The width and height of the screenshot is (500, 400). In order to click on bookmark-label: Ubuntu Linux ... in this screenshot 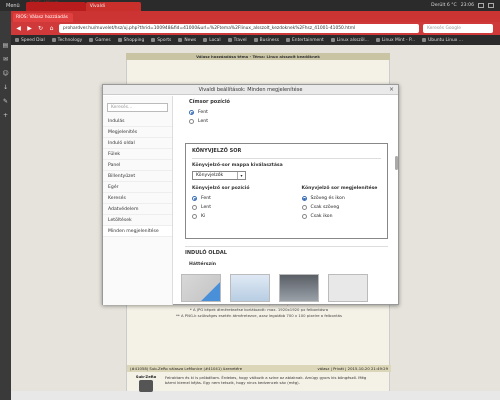, I will do `click(445, 40)`.